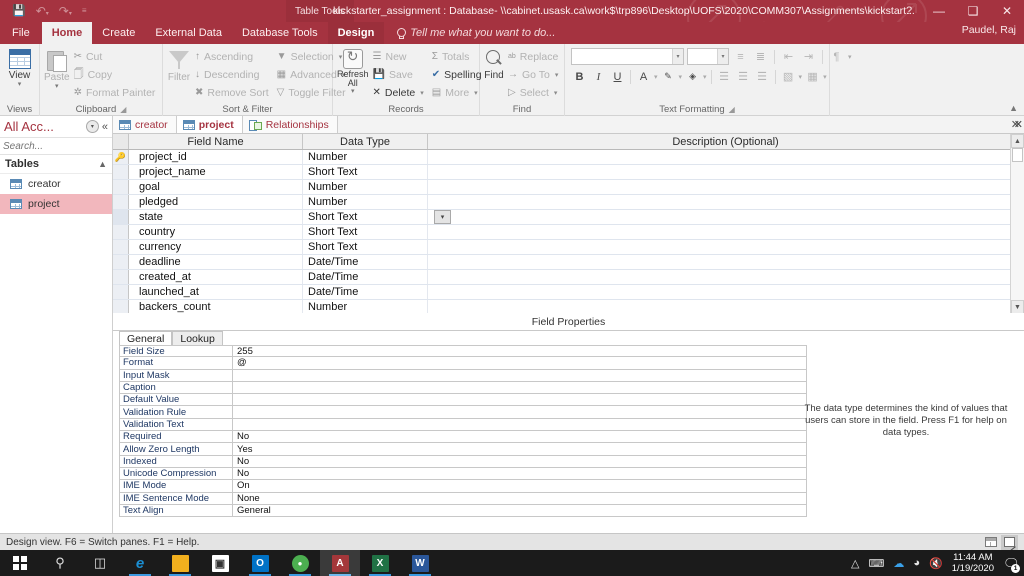 The height and width of the screenshot is (576, 1024). Describe the element at coordinates (732, 109) in the screenshot. I see `text-formatting-dialog-launcher-icon: ◢` at that location.